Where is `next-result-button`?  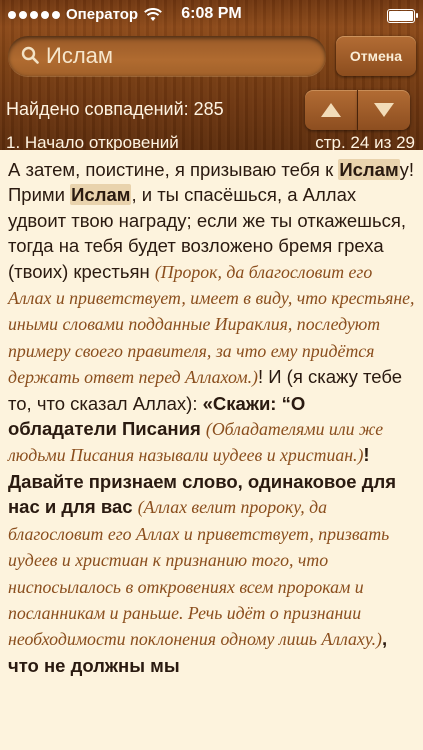
next-result-button is located at coordinates (384, 110).